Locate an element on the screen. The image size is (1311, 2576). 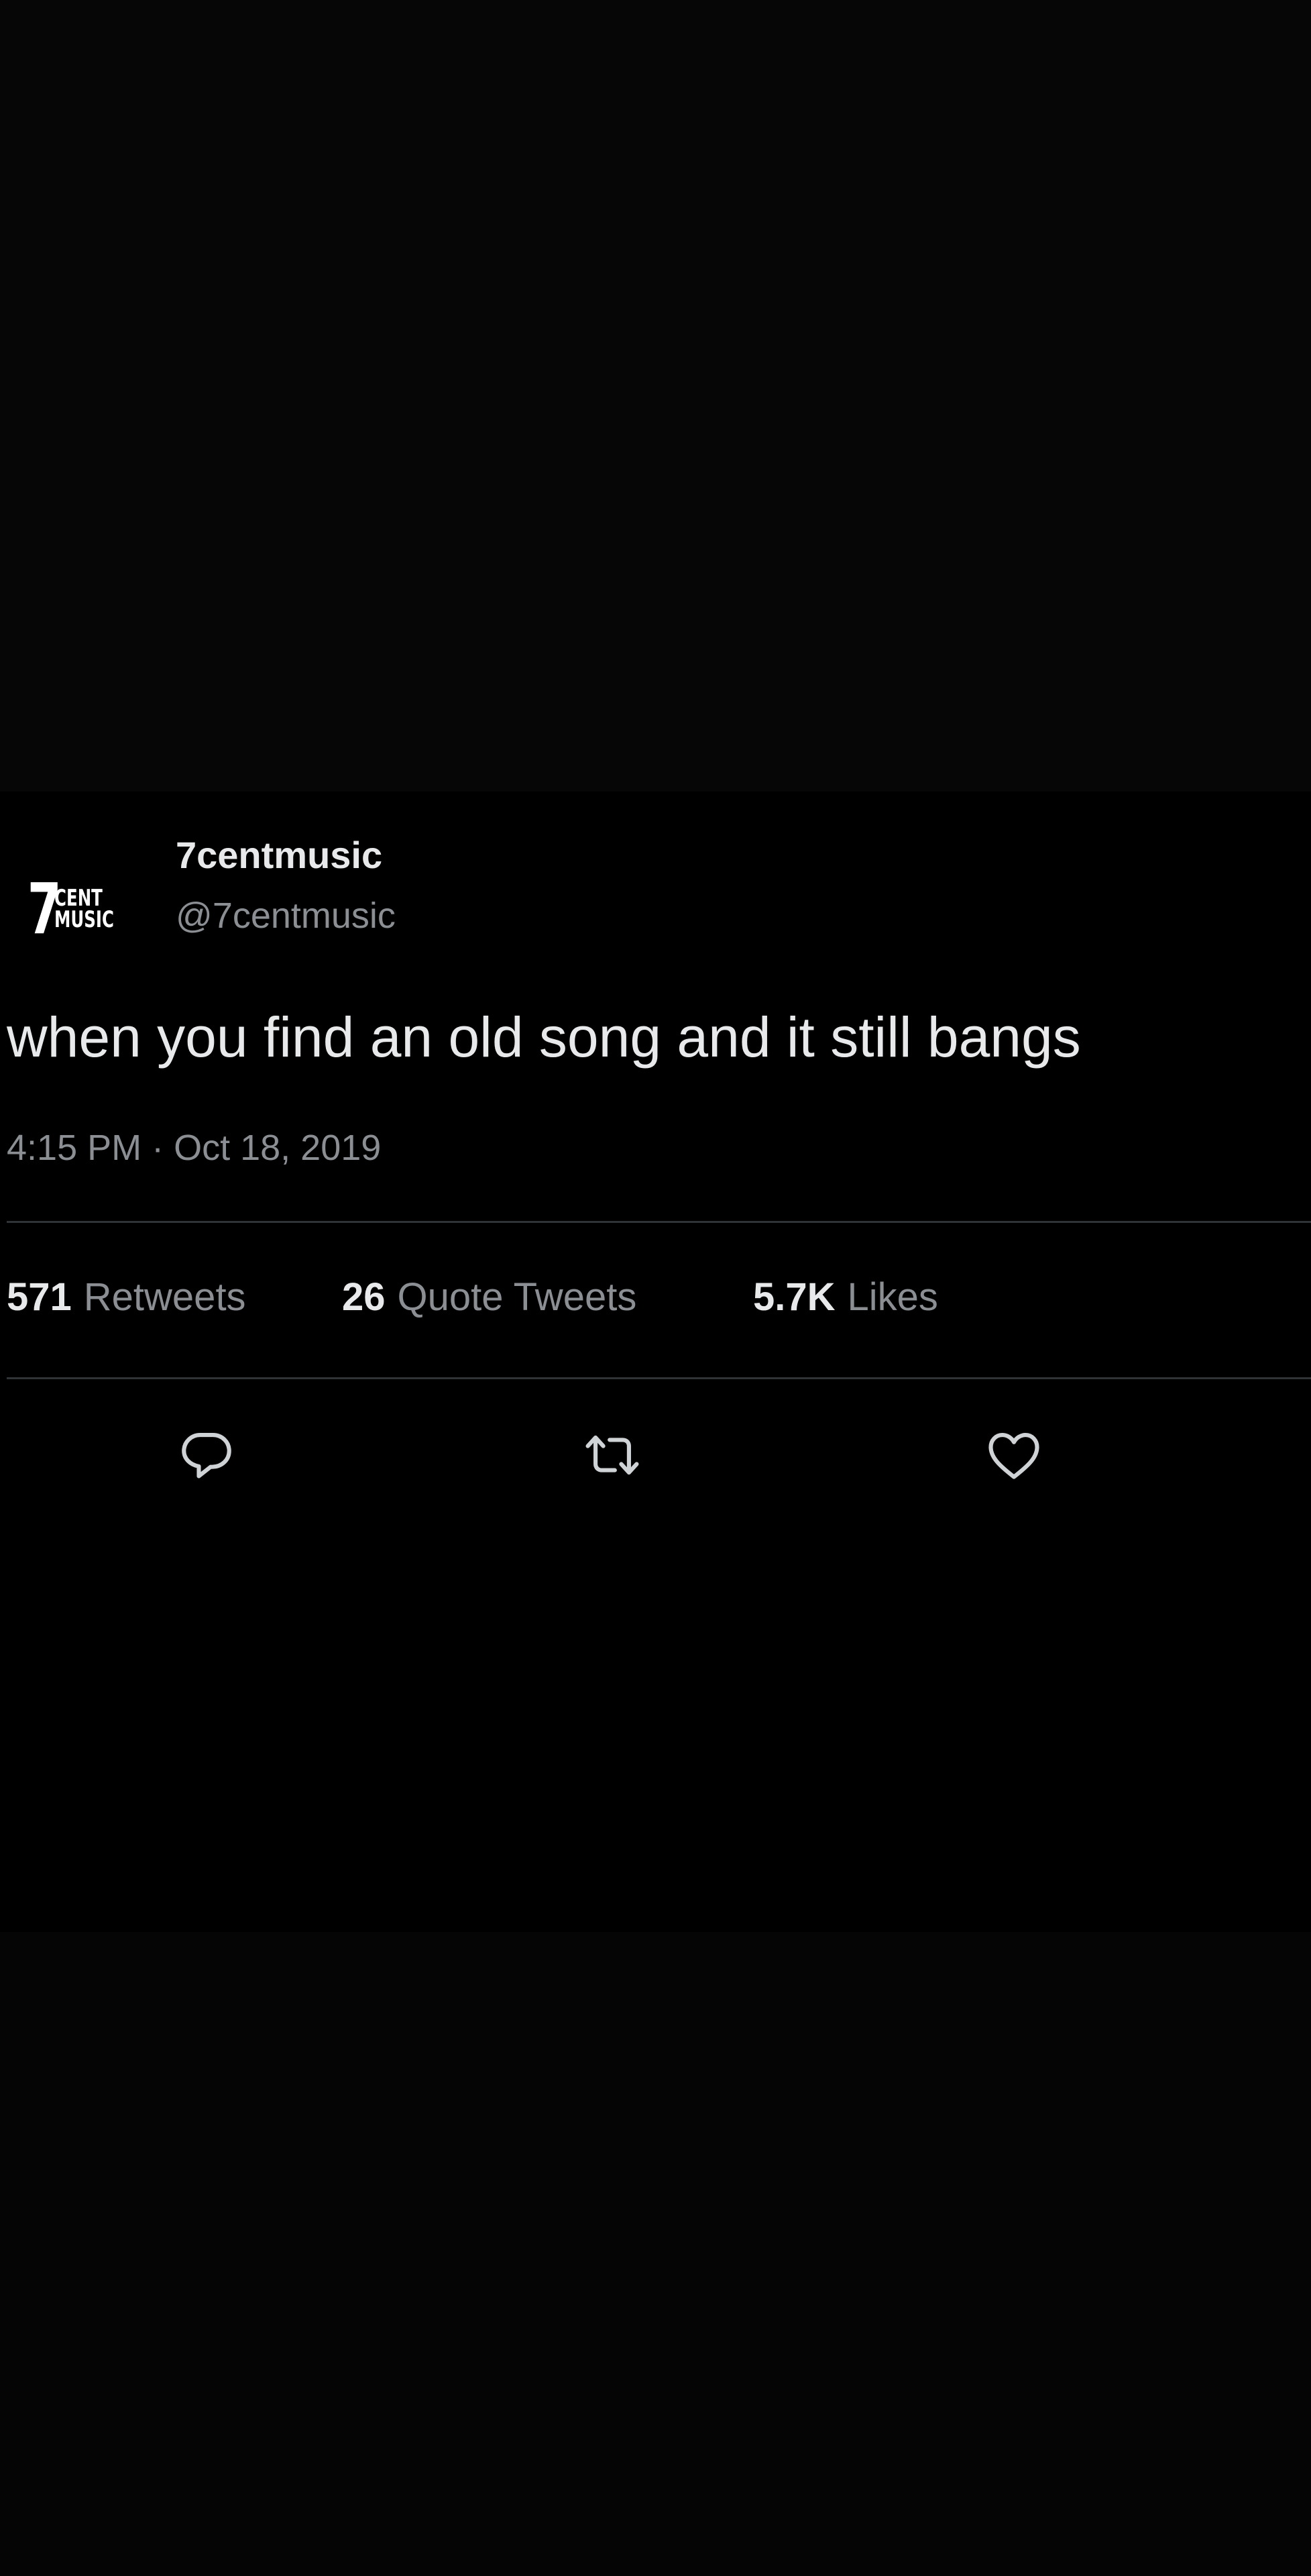
reply-icon is located at coordinates (206, 1456).